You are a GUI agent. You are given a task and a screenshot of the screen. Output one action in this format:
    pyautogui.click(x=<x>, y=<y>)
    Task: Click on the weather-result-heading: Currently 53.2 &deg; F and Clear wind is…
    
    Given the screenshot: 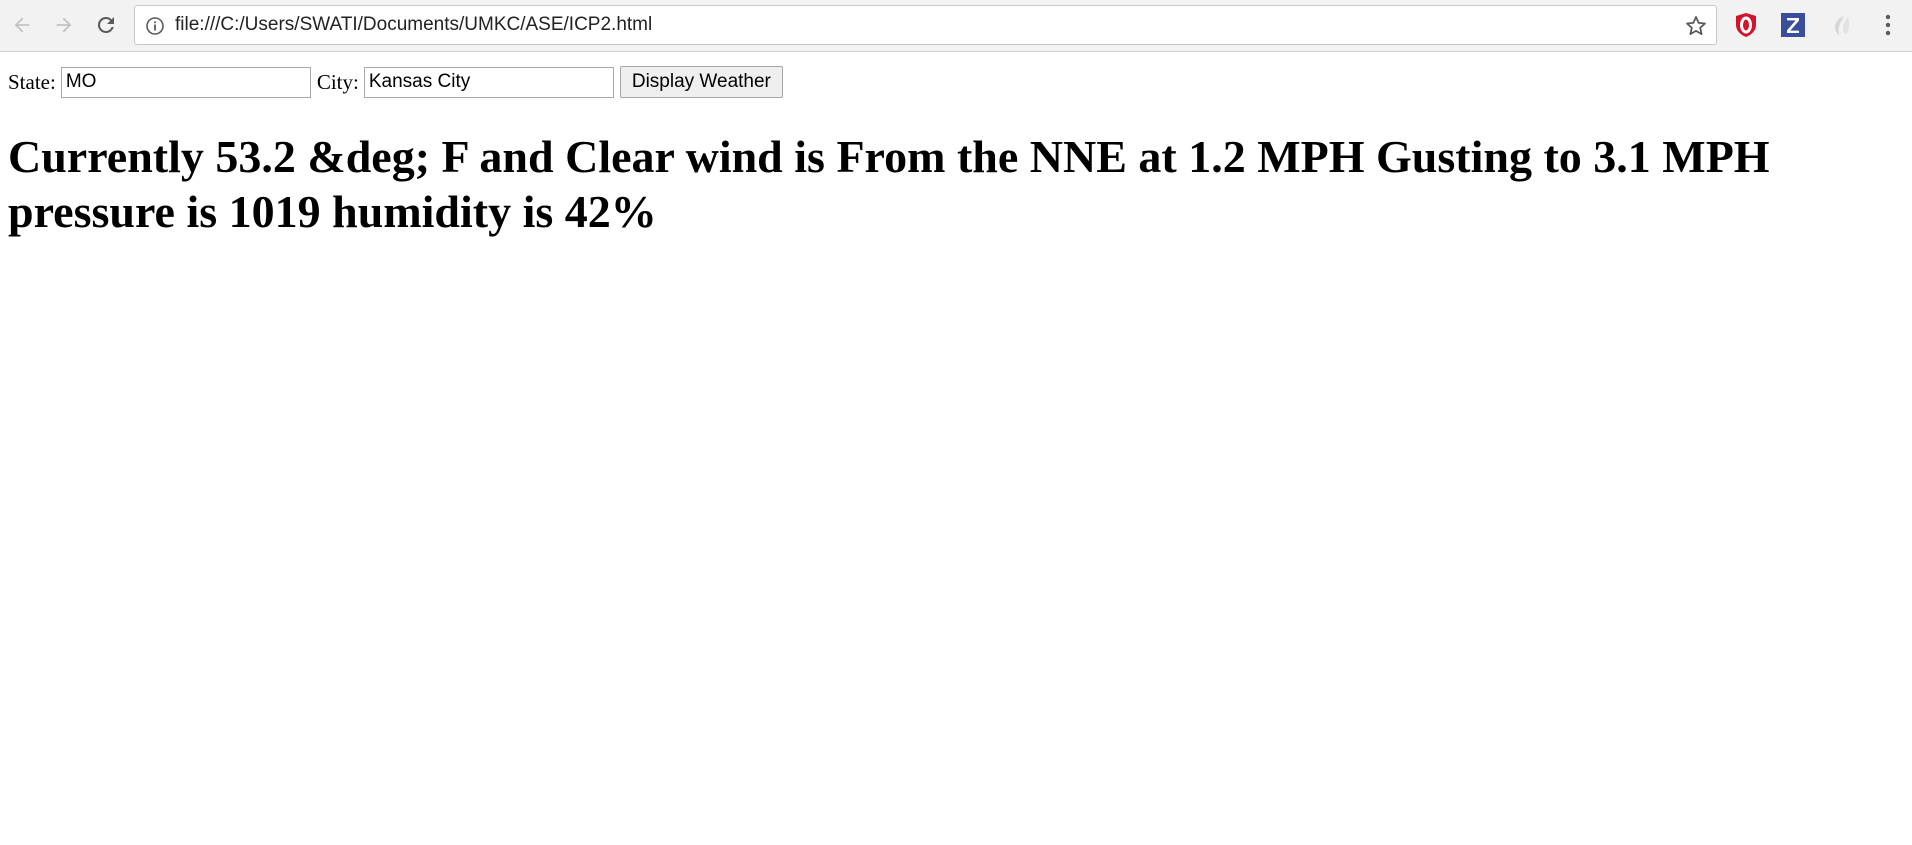 What is the action you would take?
    pyautogui.click(x=889, y=184)
    